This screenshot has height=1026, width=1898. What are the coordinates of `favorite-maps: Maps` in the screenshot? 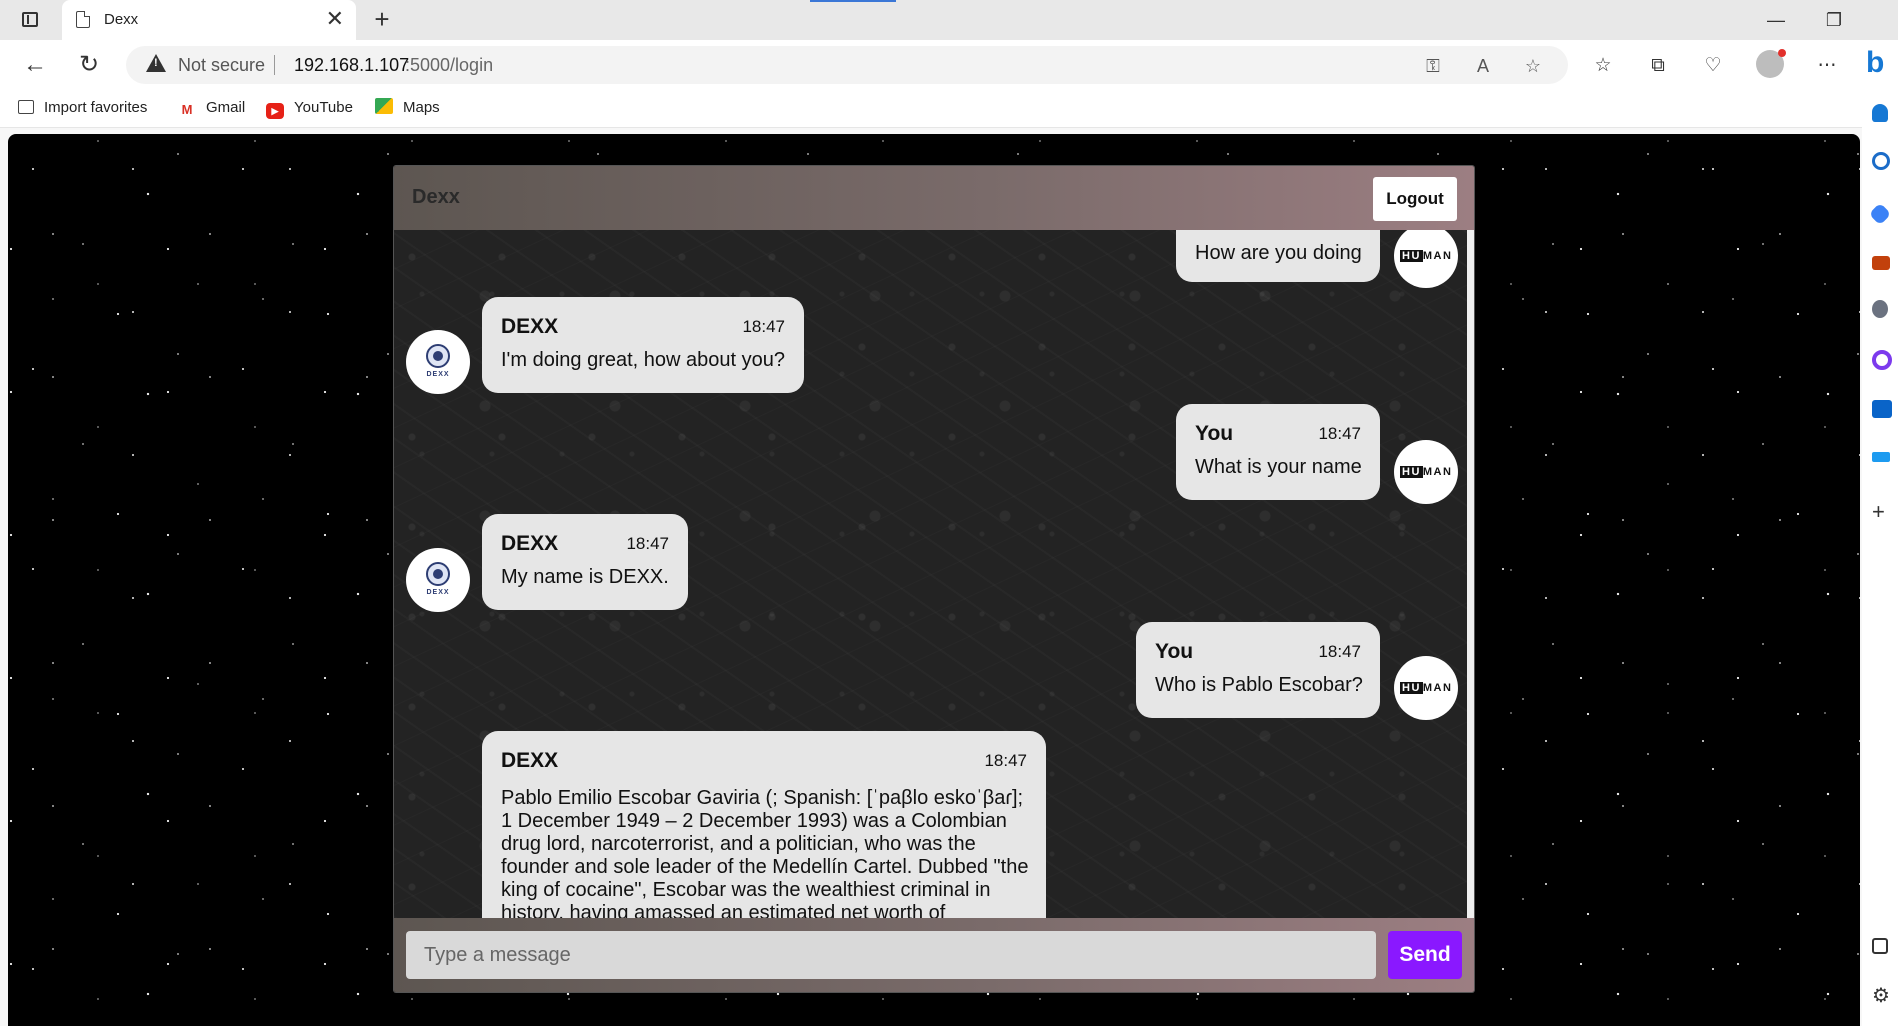 It's located at (407, 109).